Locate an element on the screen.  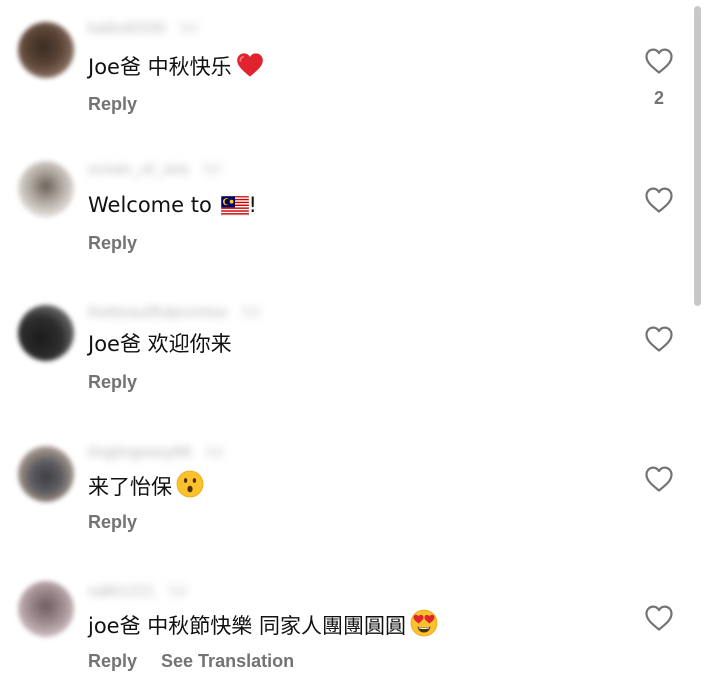
comment-text-content: 来了怡保 is located at coordinates (130, 487).